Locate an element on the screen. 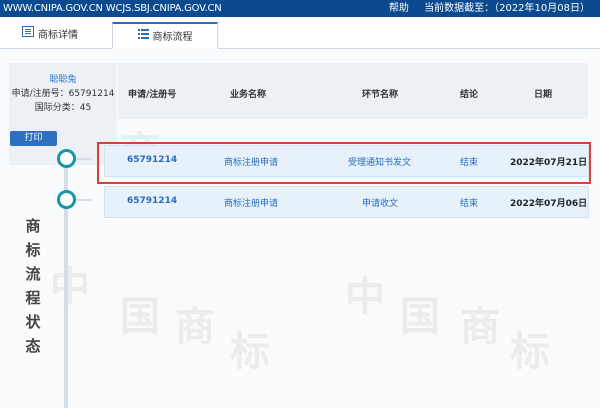 The width and height of the screenshot is (600, 408). tab-label: 商标详情 is located at coordinates (58, 35).